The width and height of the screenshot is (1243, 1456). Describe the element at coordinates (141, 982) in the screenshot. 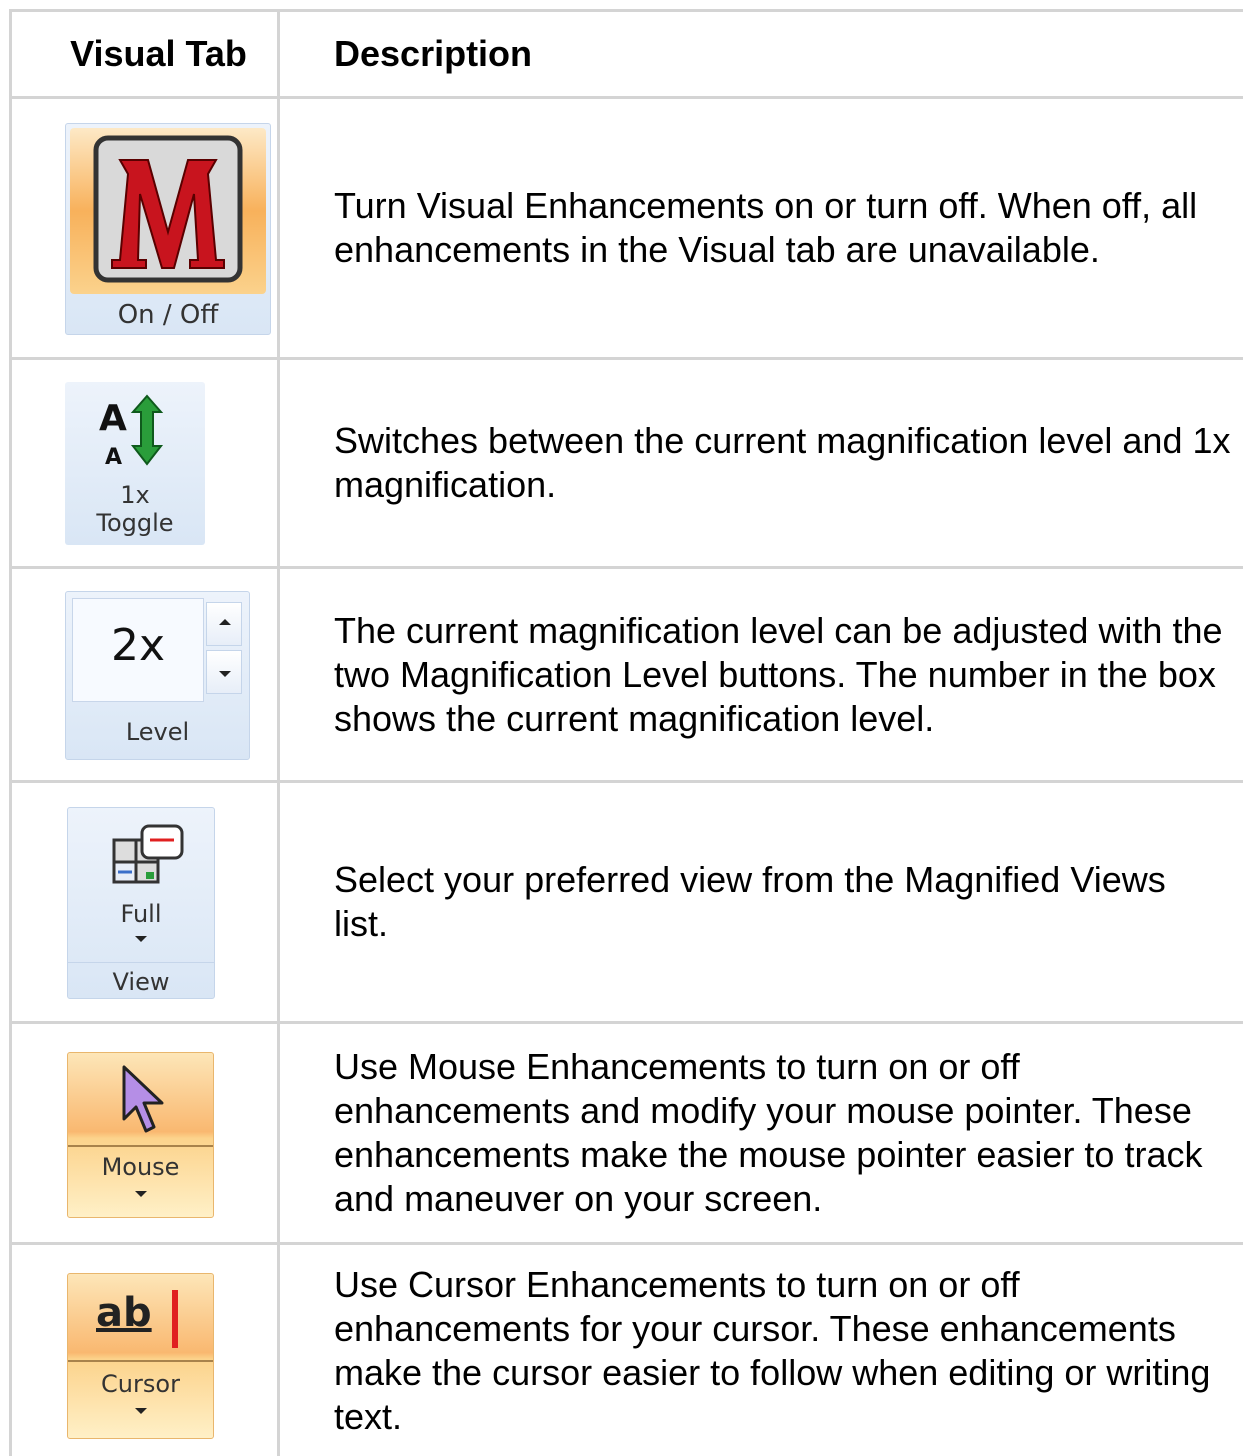

I see `view-group-label: View` at that location.